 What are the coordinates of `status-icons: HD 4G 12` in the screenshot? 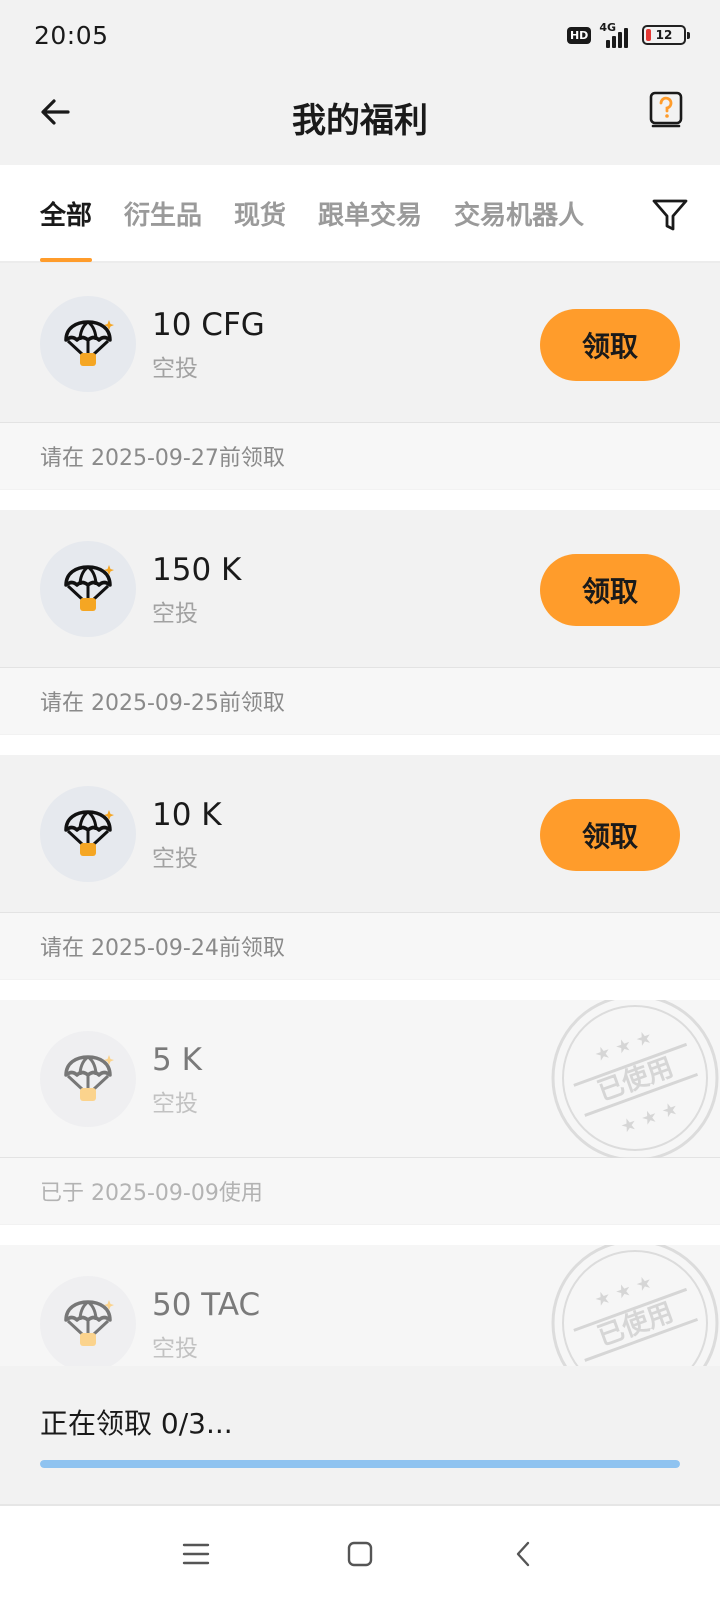 It's located at (628, 35).